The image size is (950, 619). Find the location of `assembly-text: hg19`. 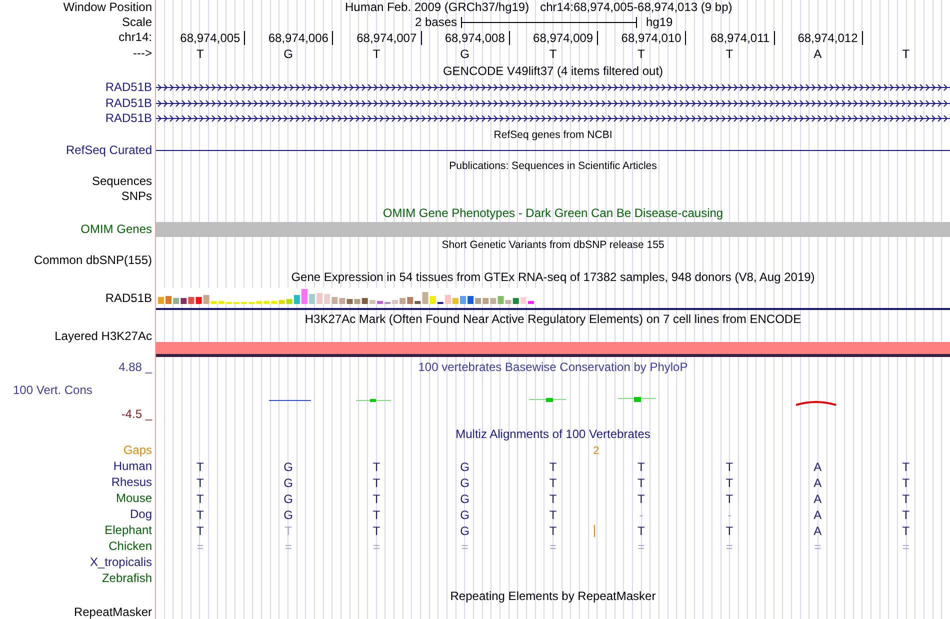

assembly-text: hg19 is located at coordinates (659, 22).